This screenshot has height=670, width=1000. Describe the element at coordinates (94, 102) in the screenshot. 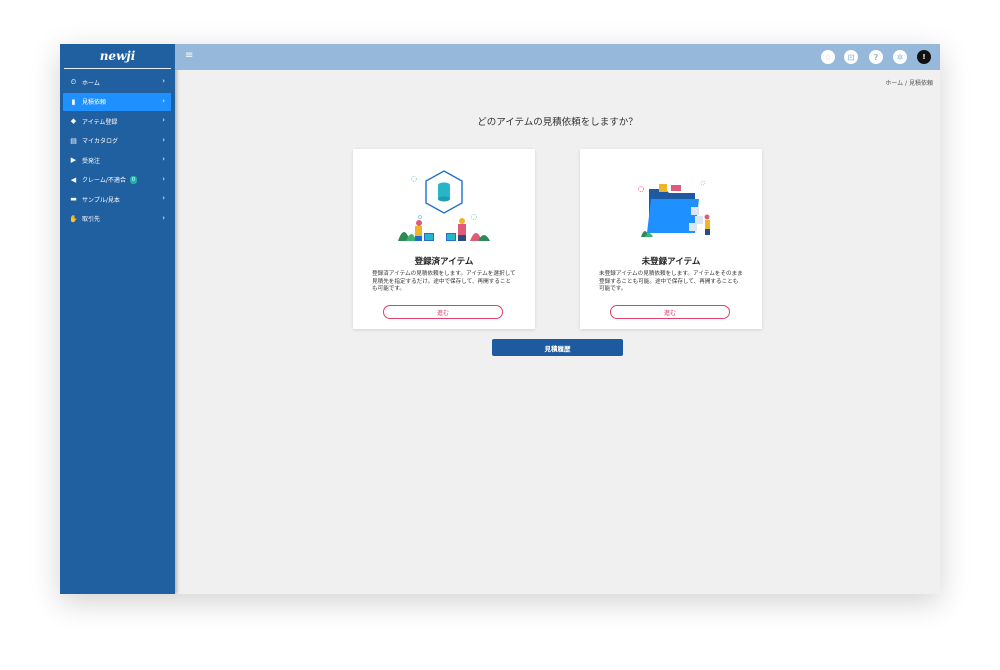

I see `sidebar-item-label: 見積依頼` at that location.